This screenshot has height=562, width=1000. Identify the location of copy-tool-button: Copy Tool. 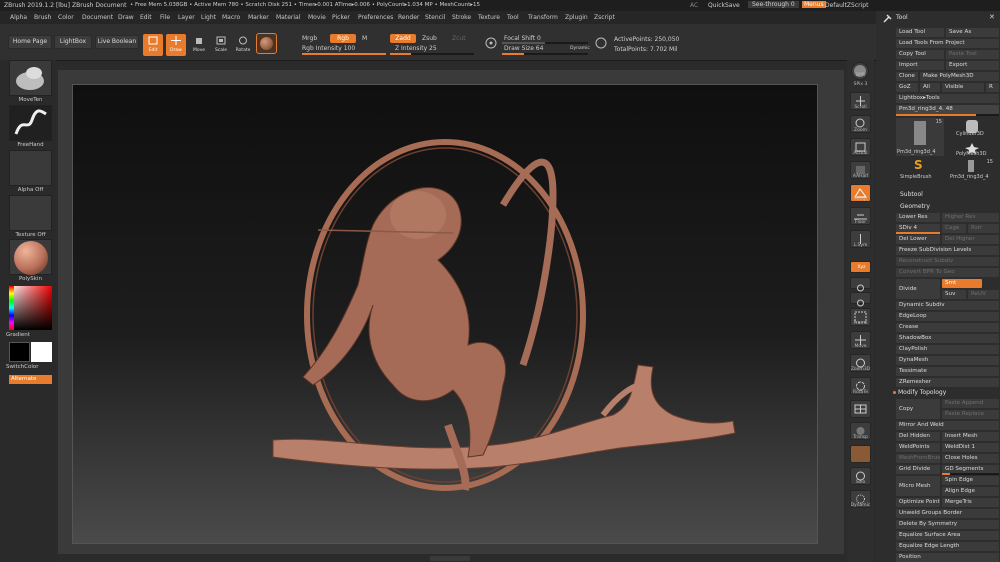
(920, 54).